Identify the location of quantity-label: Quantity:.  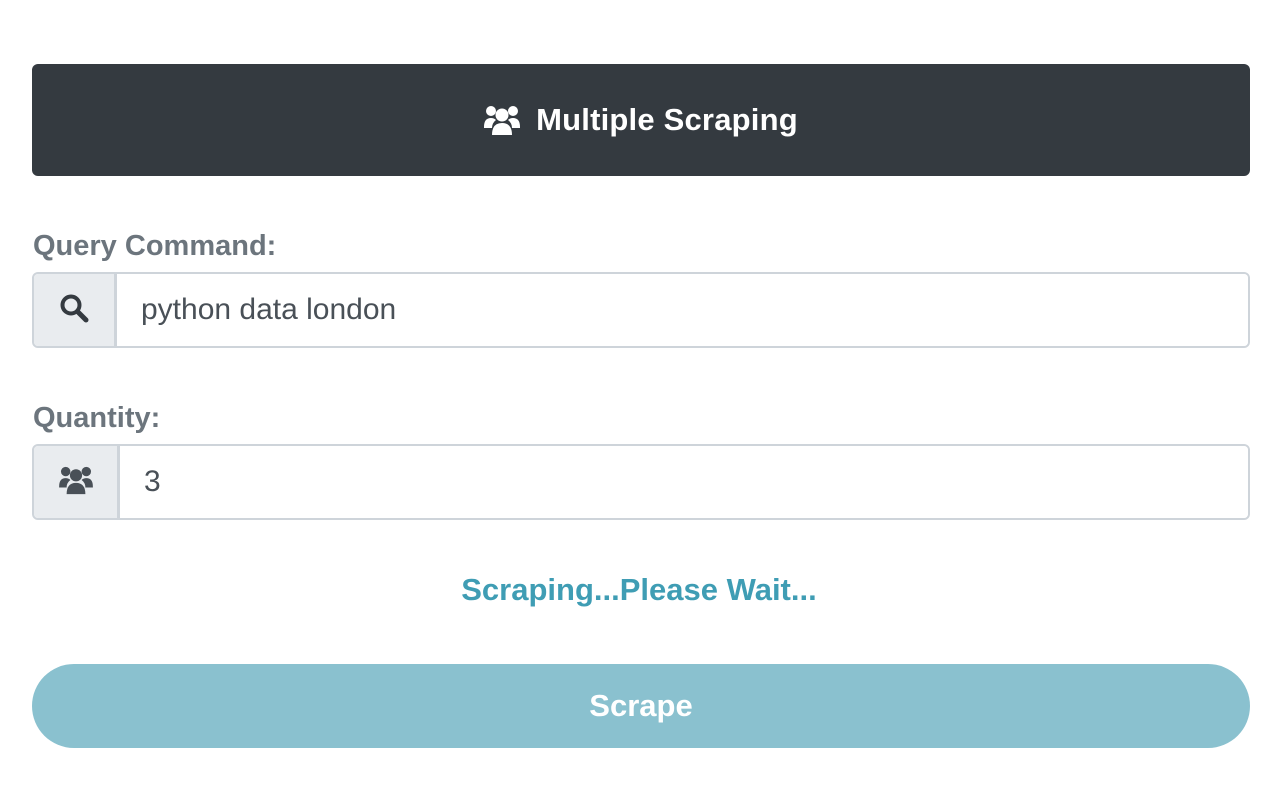
(97, 418).